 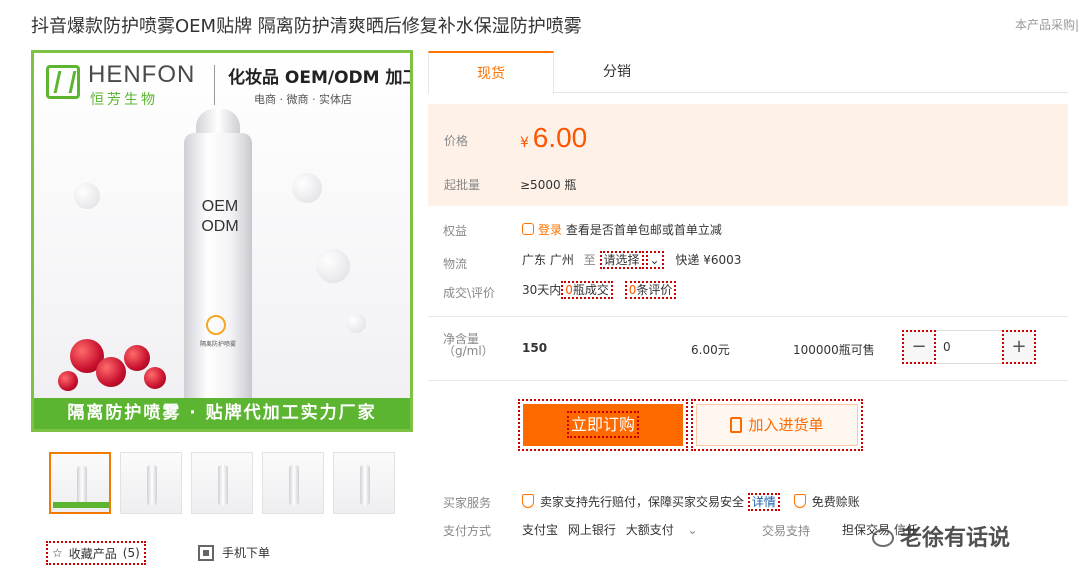 What do you see at coordinates (217, 344) in the screenshot?
I see `bottle-label: 隔离防护喷雾` at bounding box center [217, 344].